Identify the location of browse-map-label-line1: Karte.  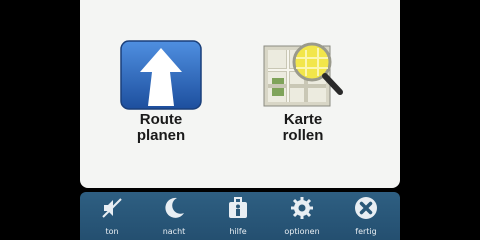
(303, 119).